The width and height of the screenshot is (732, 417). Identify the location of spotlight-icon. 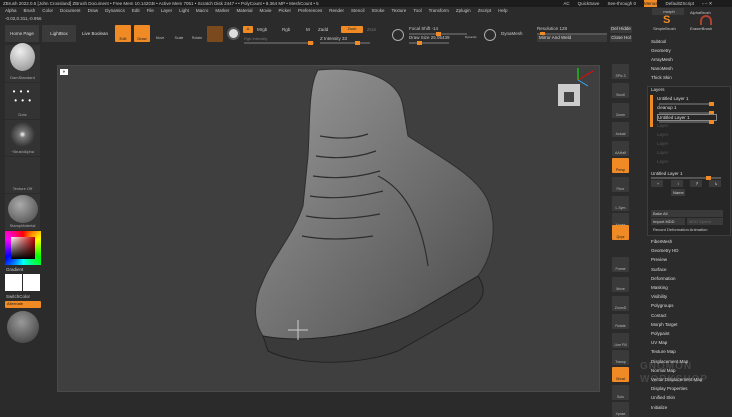
(233, 33).